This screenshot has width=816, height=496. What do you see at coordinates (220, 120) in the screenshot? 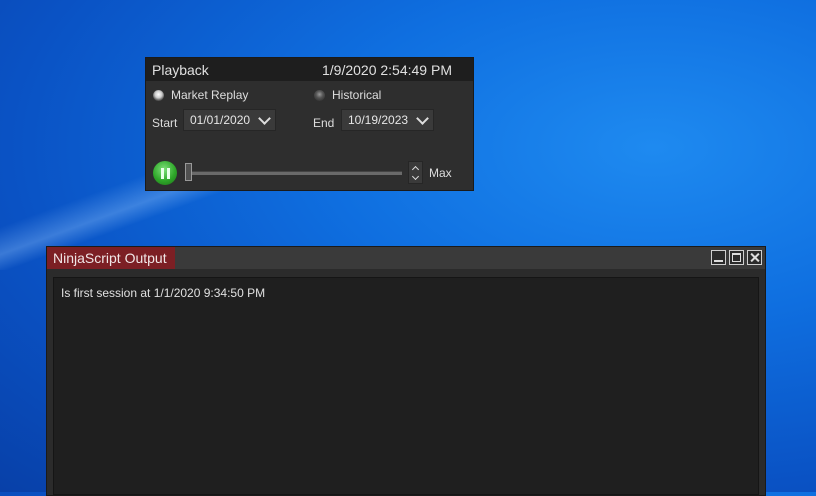
I see `start-date-value: 01/01/2020` at bounding box center [220, 120].